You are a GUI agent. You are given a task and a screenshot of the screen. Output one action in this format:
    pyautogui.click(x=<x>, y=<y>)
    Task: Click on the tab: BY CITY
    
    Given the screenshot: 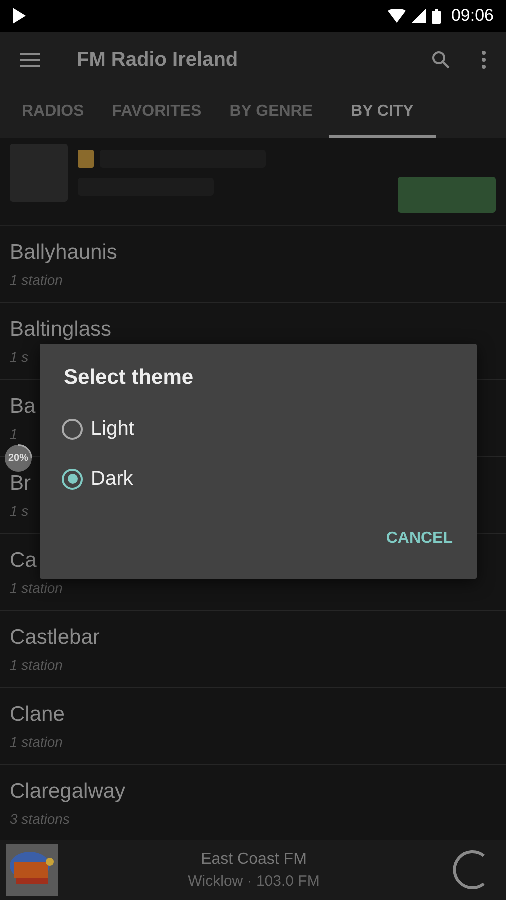 What is the action you would take?
    pyautogui.click(x=382, y=113)
    